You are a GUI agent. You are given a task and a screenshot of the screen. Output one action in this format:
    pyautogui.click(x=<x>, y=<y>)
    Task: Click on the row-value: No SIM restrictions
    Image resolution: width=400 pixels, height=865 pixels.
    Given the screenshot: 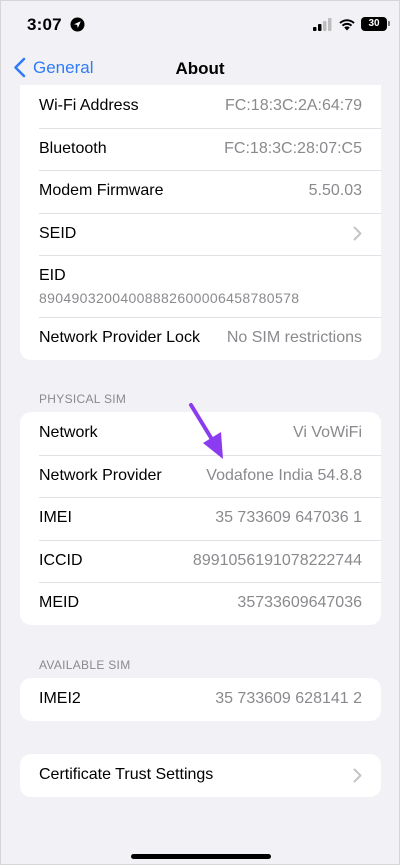 What is the action you would take?
    pyautogui.click(x=294, y=338)
    